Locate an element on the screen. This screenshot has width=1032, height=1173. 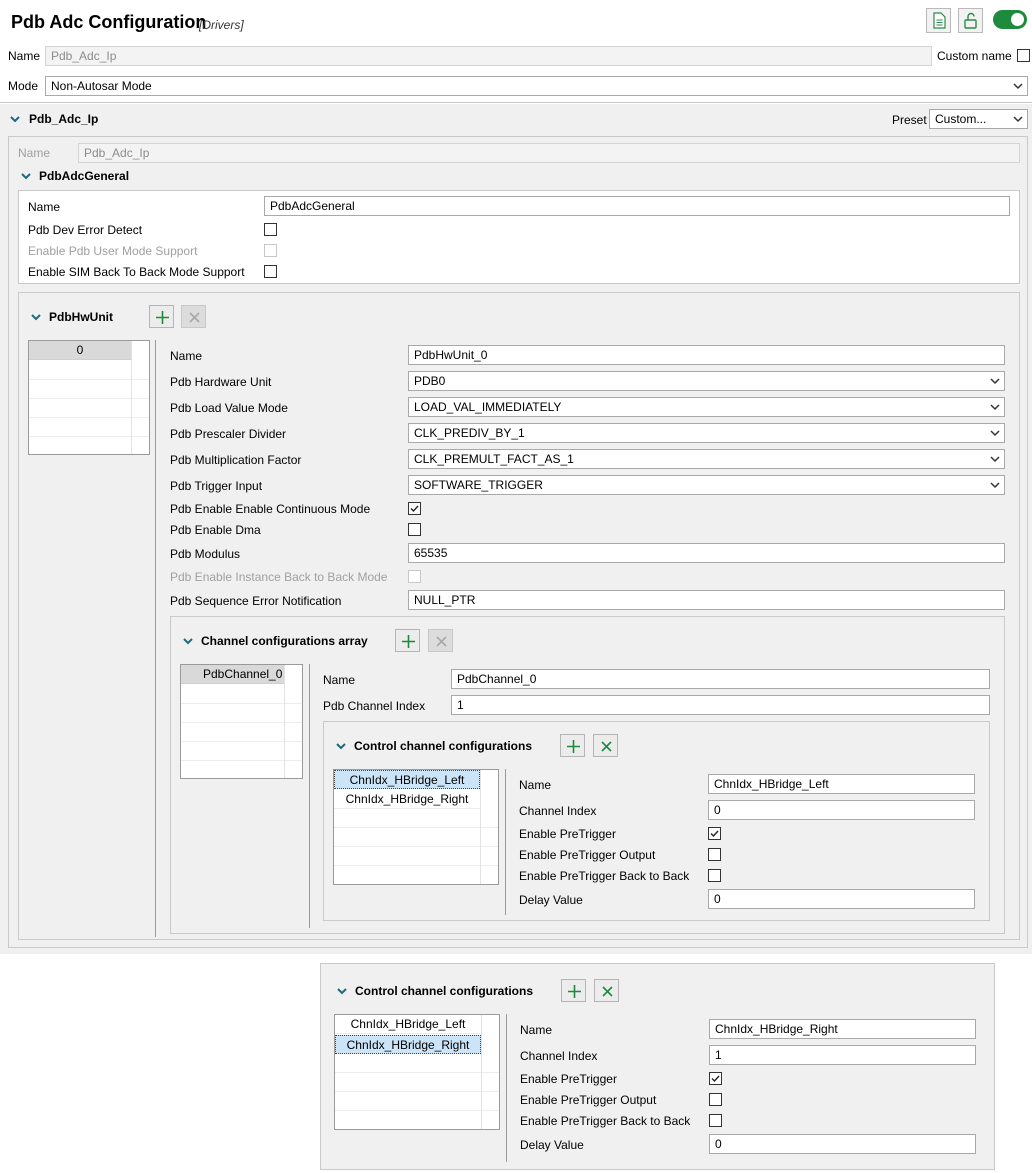
name-label: Name is located at coordinates (24, 56).